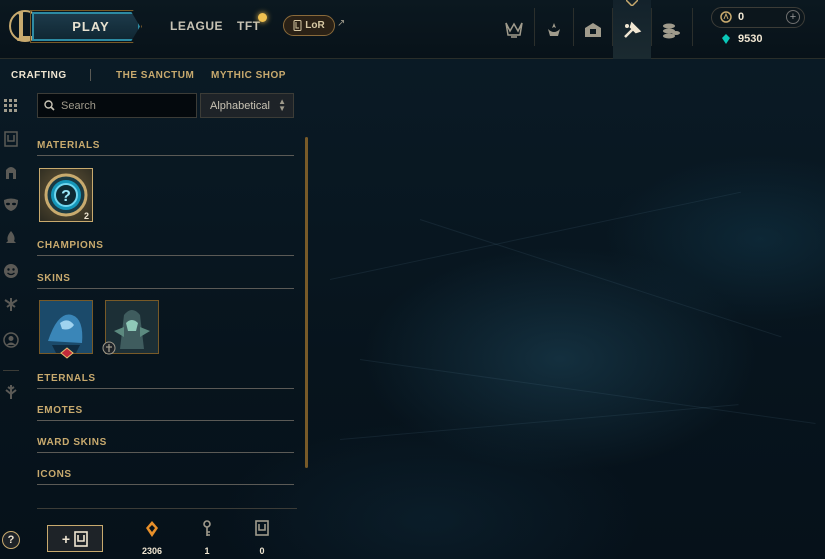  I want to click on emote-icon, so click(11, 271).